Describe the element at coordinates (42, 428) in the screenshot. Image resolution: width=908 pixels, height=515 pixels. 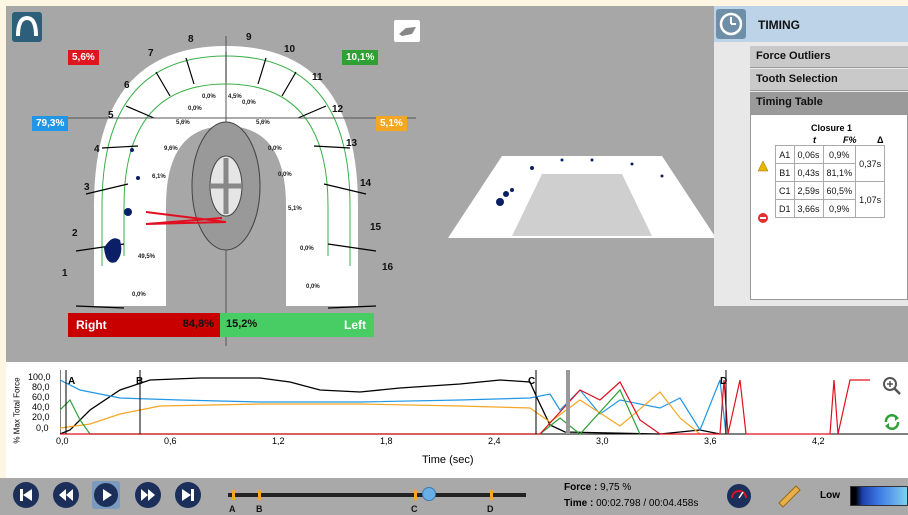
I see `y-tick: 0,0` at that location.